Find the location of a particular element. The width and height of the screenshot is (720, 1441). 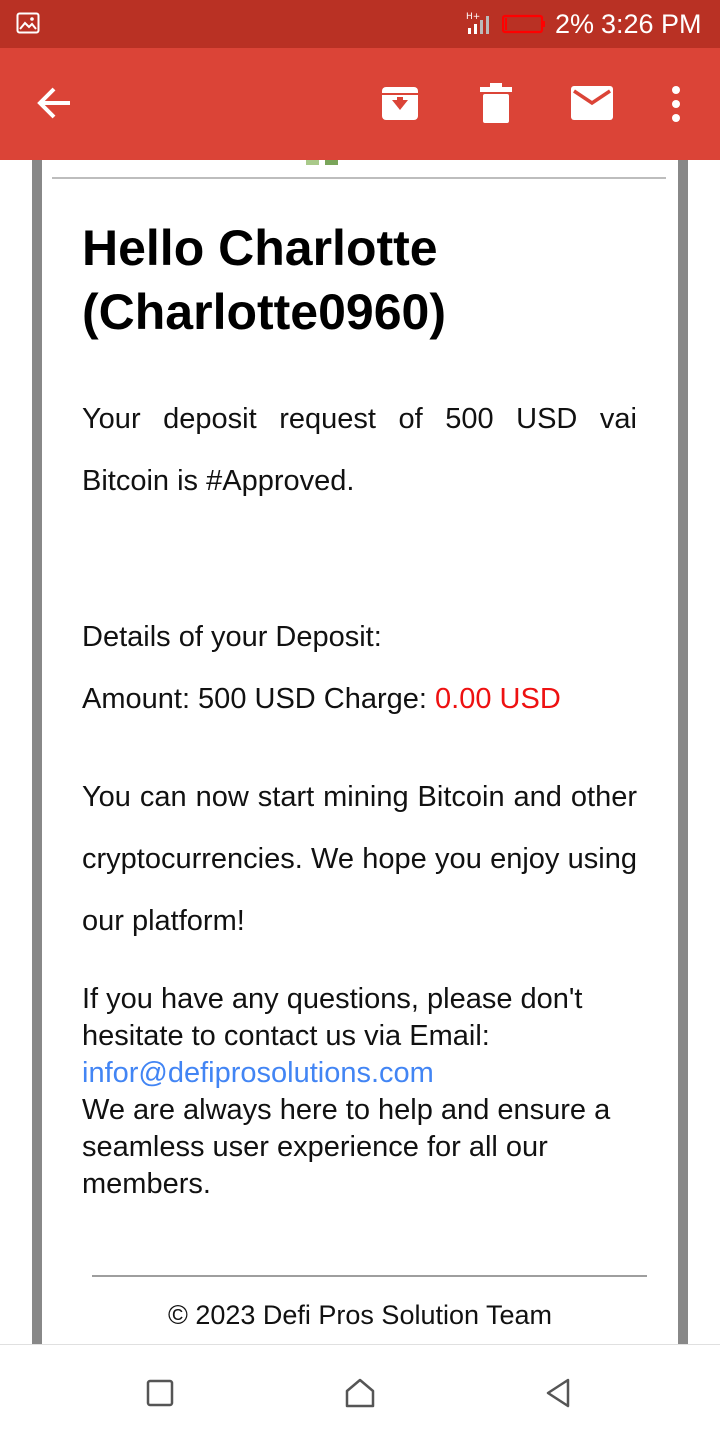

archive-icon is located at coordinates (400, 103).